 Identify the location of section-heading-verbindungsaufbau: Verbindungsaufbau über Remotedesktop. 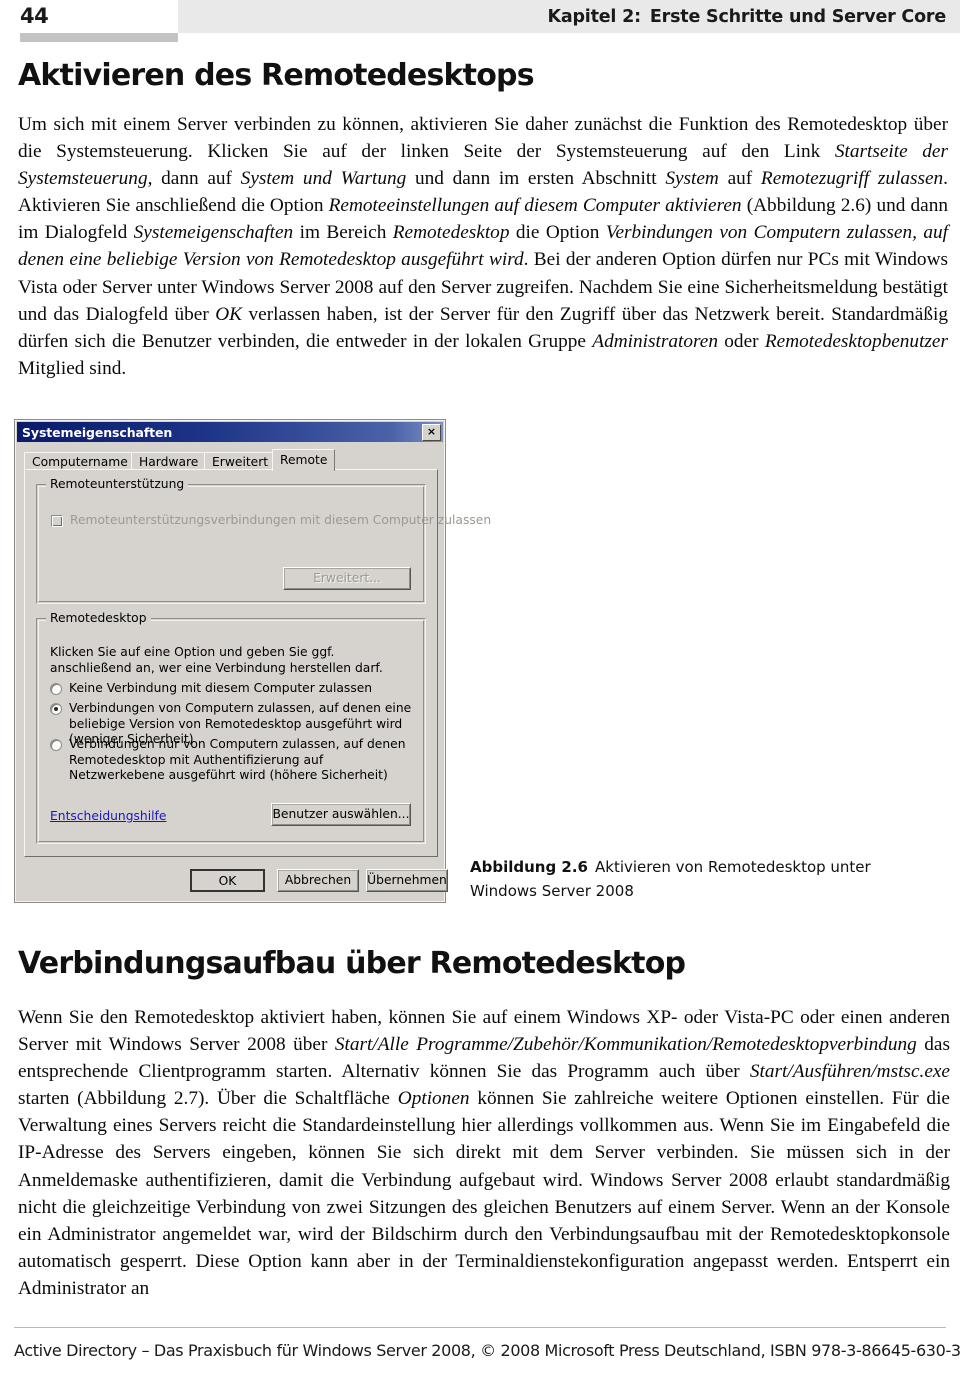
(352, 963).